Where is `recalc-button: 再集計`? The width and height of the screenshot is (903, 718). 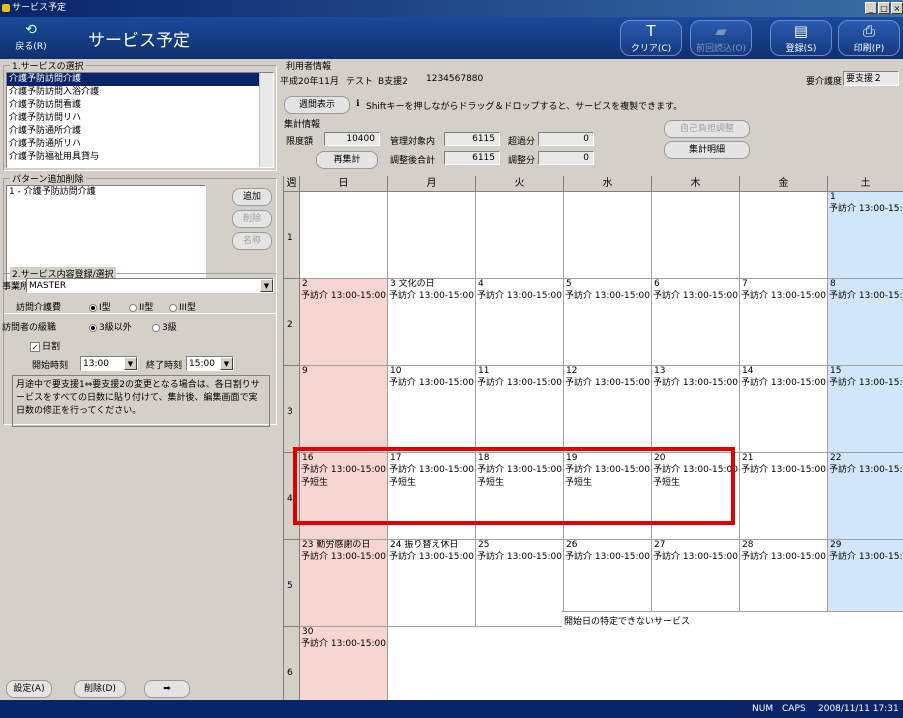 recalc-button: 再集計 is located at coordinates (347, 160).